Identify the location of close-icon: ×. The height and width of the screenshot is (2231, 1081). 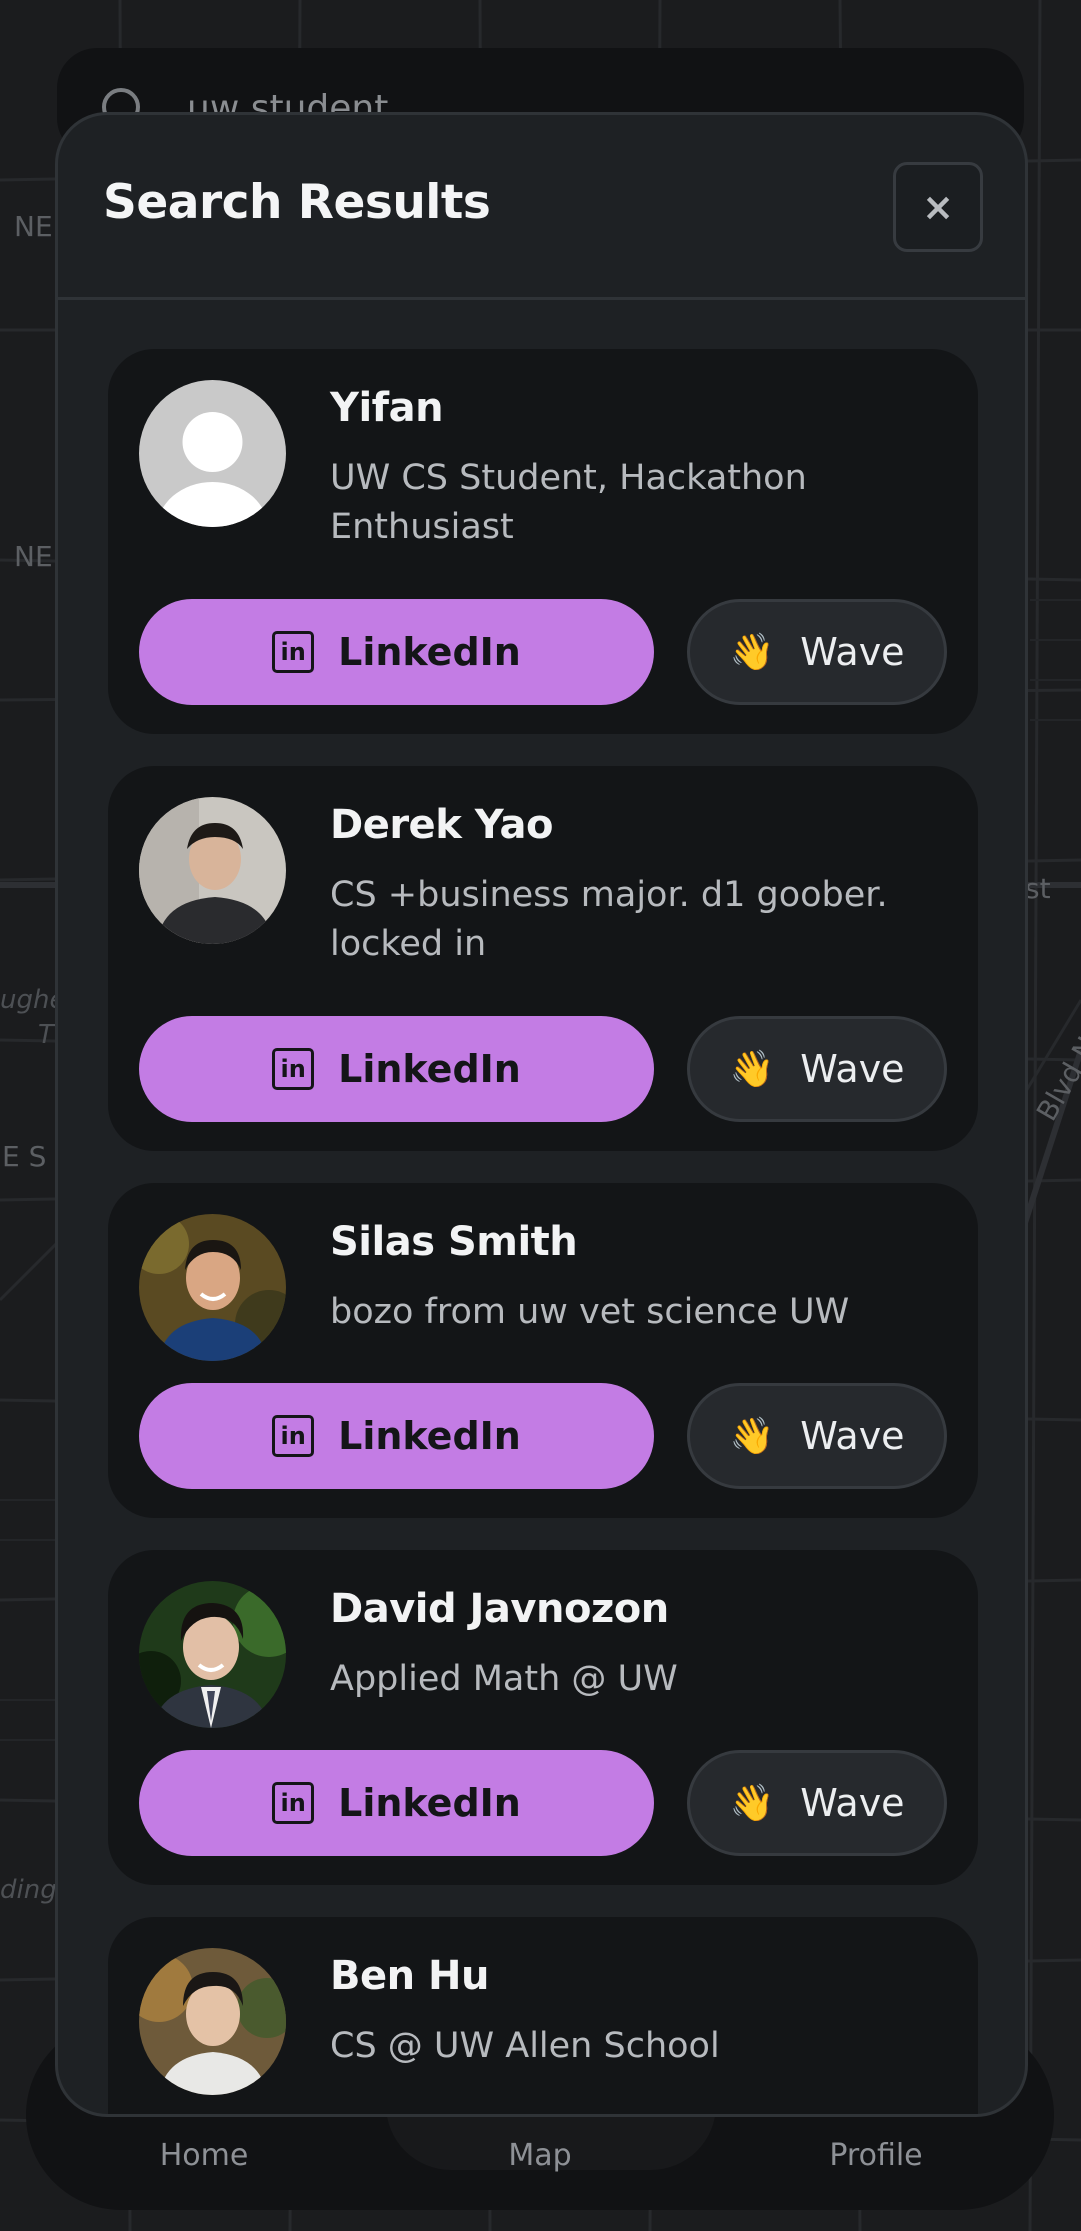
(938, 207).